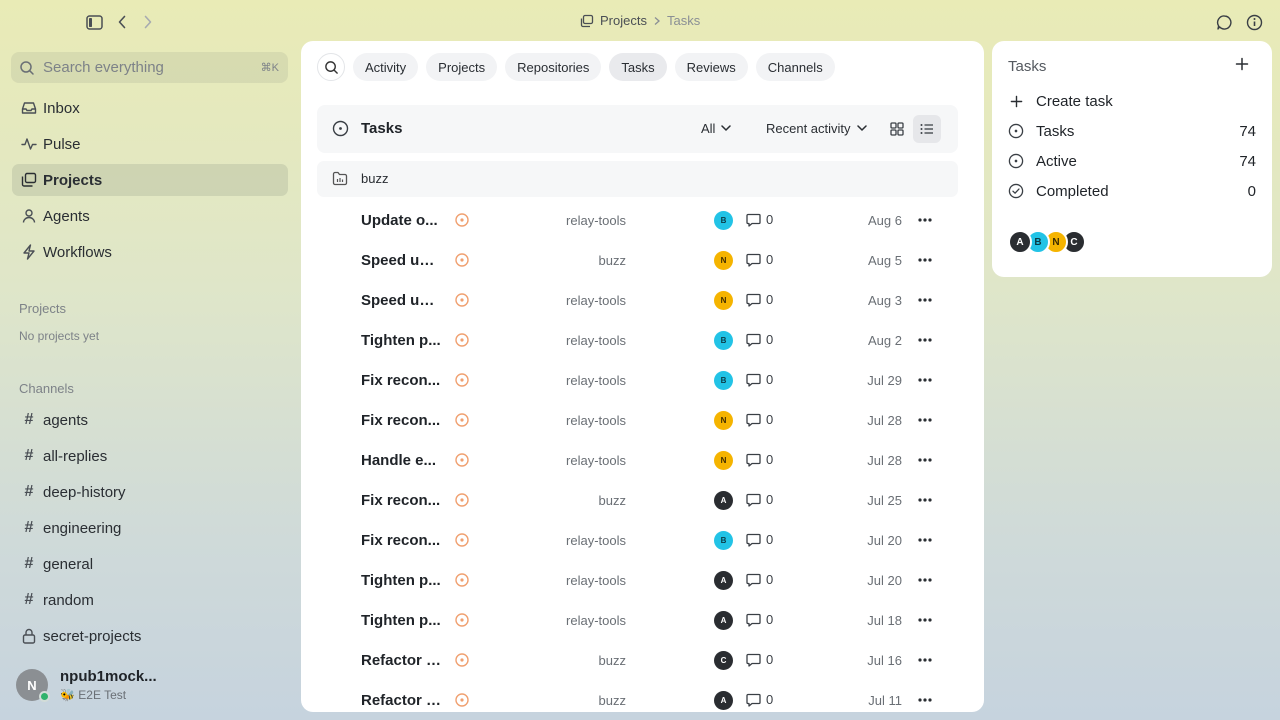 Image resolution: width=1280 pixels, height=720 pixels. Describe the element at coordinates (623, 20) in the screenshot. I see `breadcrumb-parent: Projects` at that location.